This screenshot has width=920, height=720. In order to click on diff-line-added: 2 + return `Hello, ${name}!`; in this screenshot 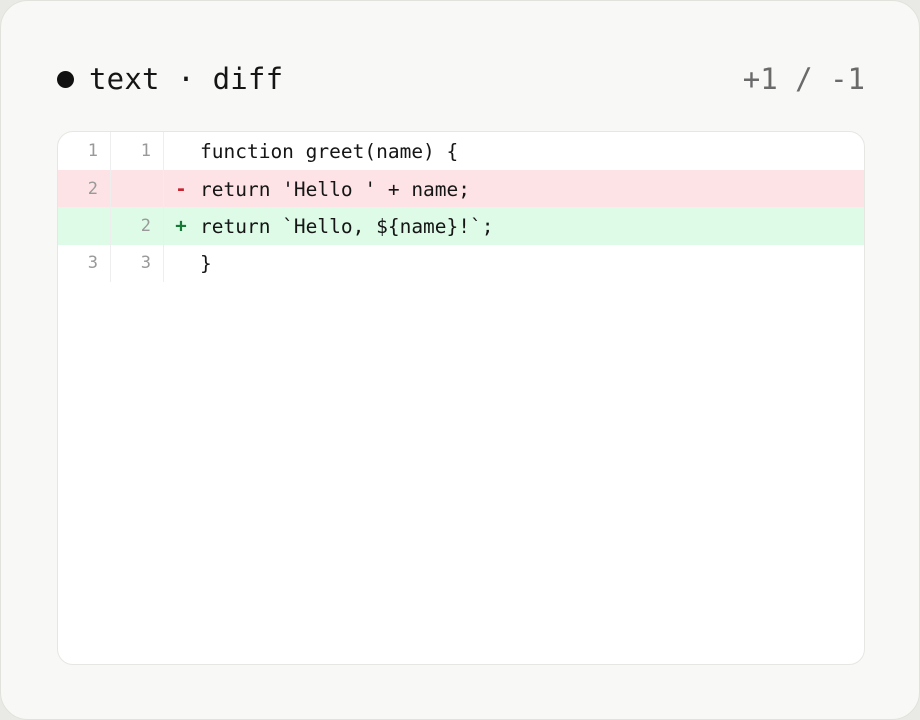, I will do `click(461, 226)`.